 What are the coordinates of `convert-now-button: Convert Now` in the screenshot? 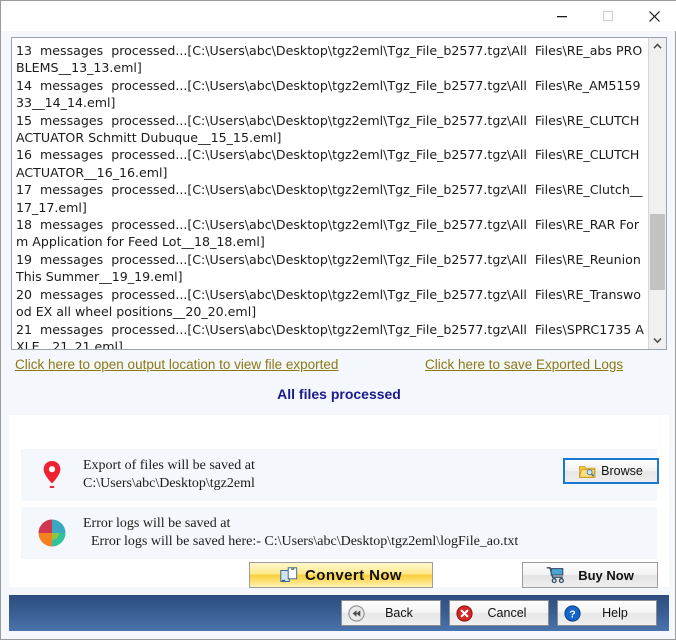 It's located at (341, 575).